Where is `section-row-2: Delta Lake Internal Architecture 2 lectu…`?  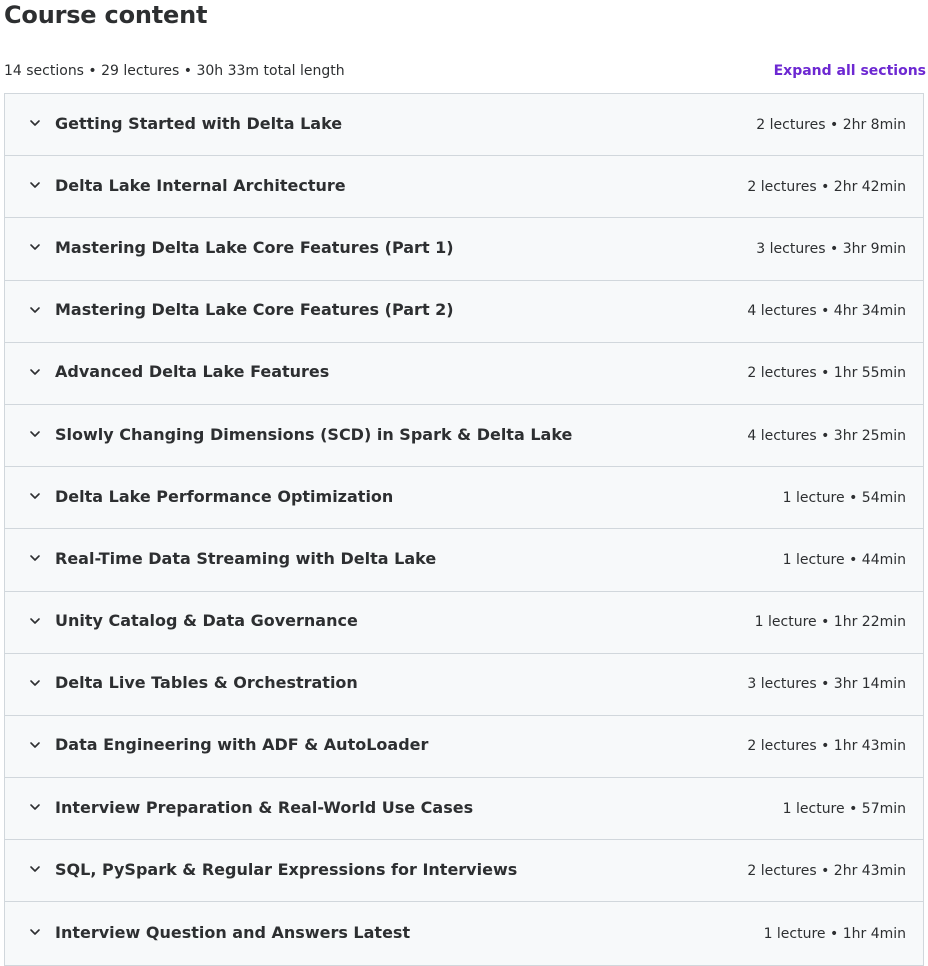 section-row-2: Delta Lake Internal Architecture 2 lectu… is located at coordinates (464, 187).